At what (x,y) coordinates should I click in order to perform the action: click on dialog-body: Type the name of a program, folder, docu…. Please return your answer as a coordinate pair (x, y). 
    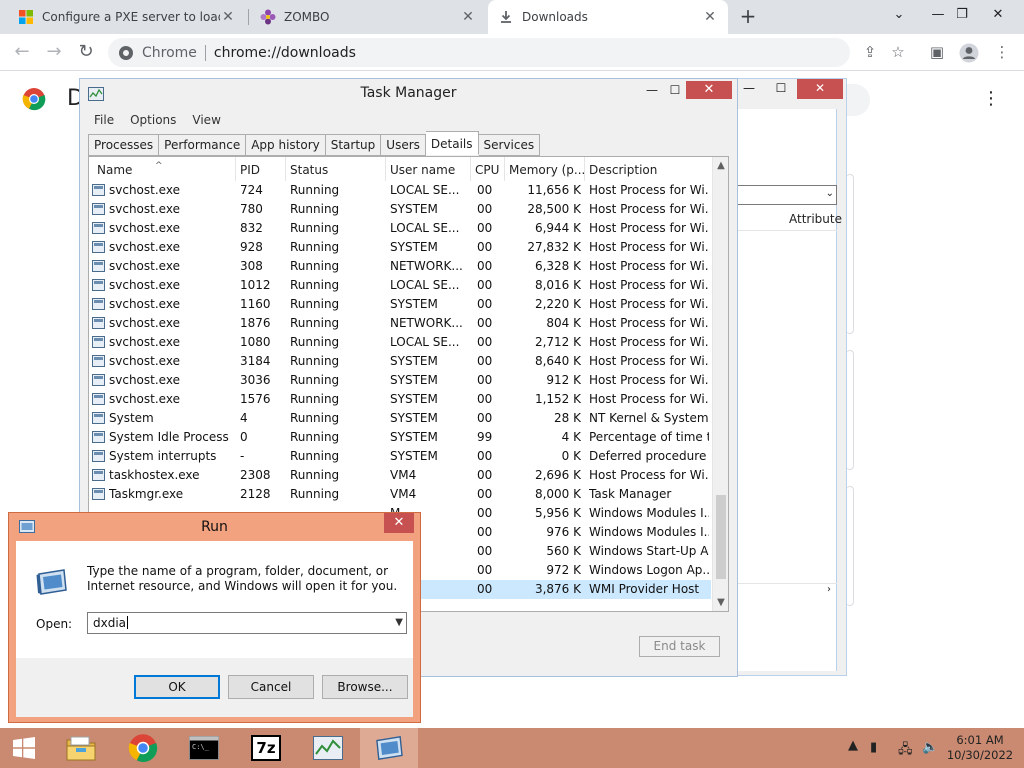
    Looking at the image, I should click on (214, 629).